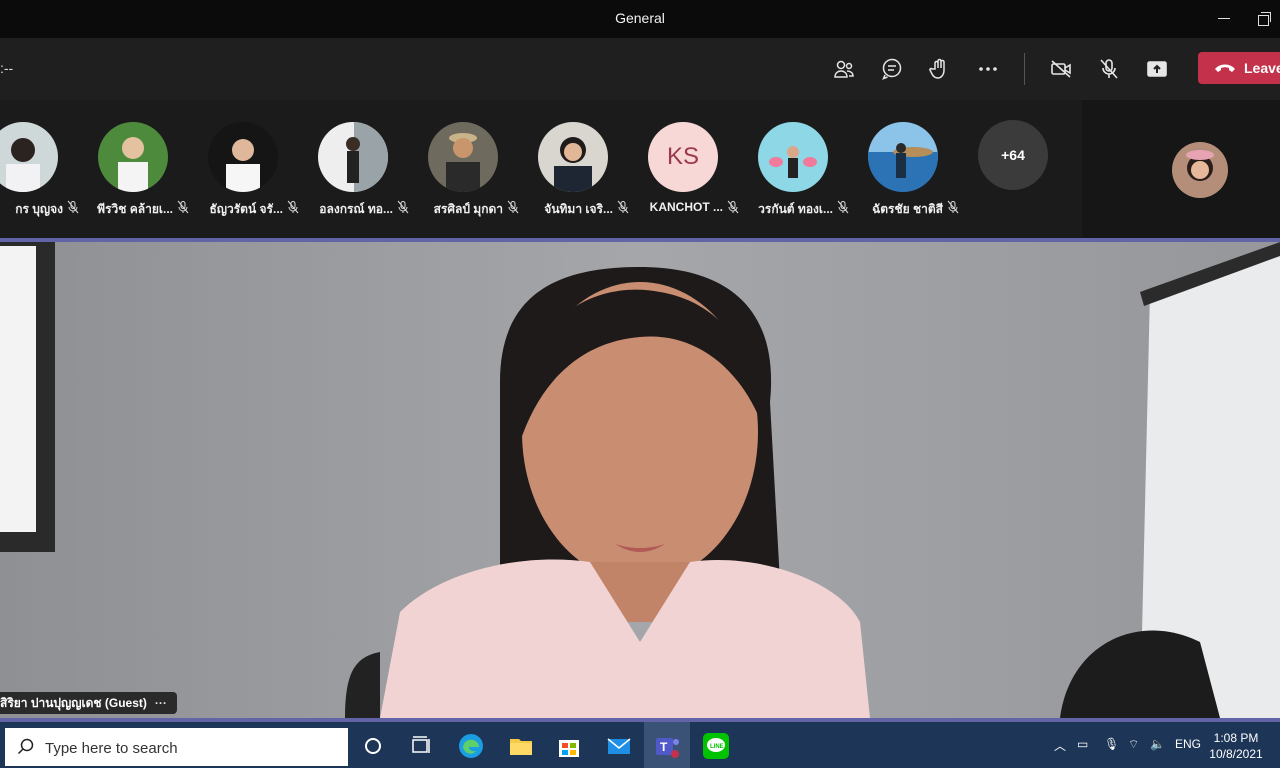 Image resolution: width=1280 pixels, height=768 pixels. What do you see at coordinates (7, 68) in the screenshot?
I see `meeting-timer: :--` at bounding box center [7, 68].